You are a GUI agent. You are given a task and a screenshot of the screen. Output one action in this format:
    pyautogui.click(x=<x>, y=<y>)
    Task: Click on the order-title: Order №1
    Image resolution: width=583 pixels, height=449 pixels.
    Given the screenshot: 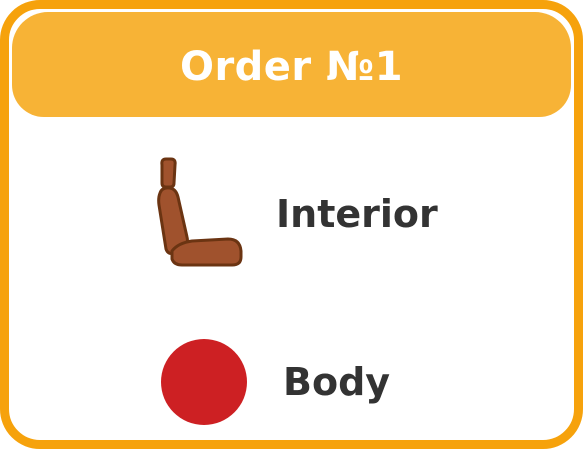 What is the action you would take?
    pyautogui.click(x=291, y=66)
    